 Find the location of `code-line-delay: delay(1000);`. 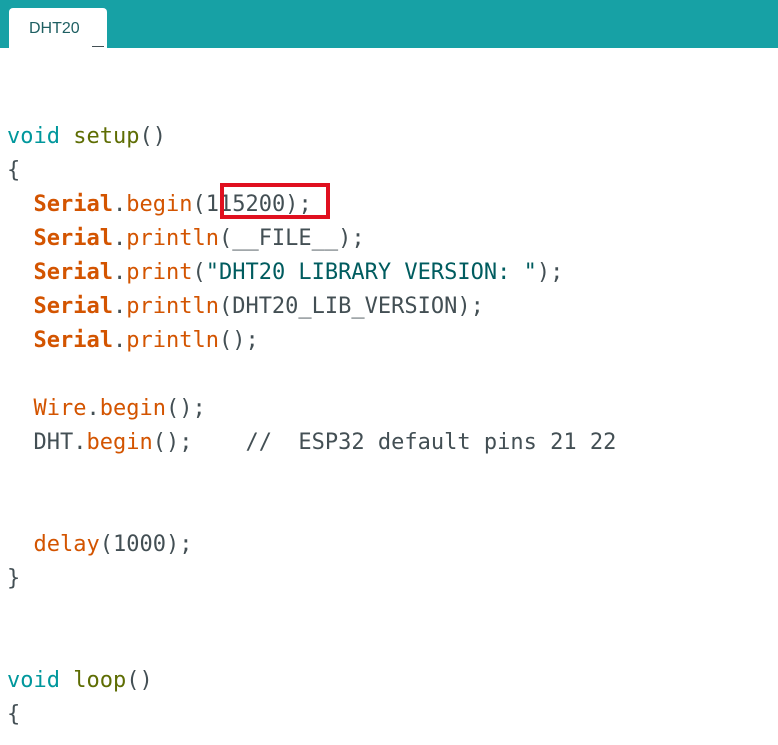

code-line-delay: delay(1000); is located at coordinates (113, 544).